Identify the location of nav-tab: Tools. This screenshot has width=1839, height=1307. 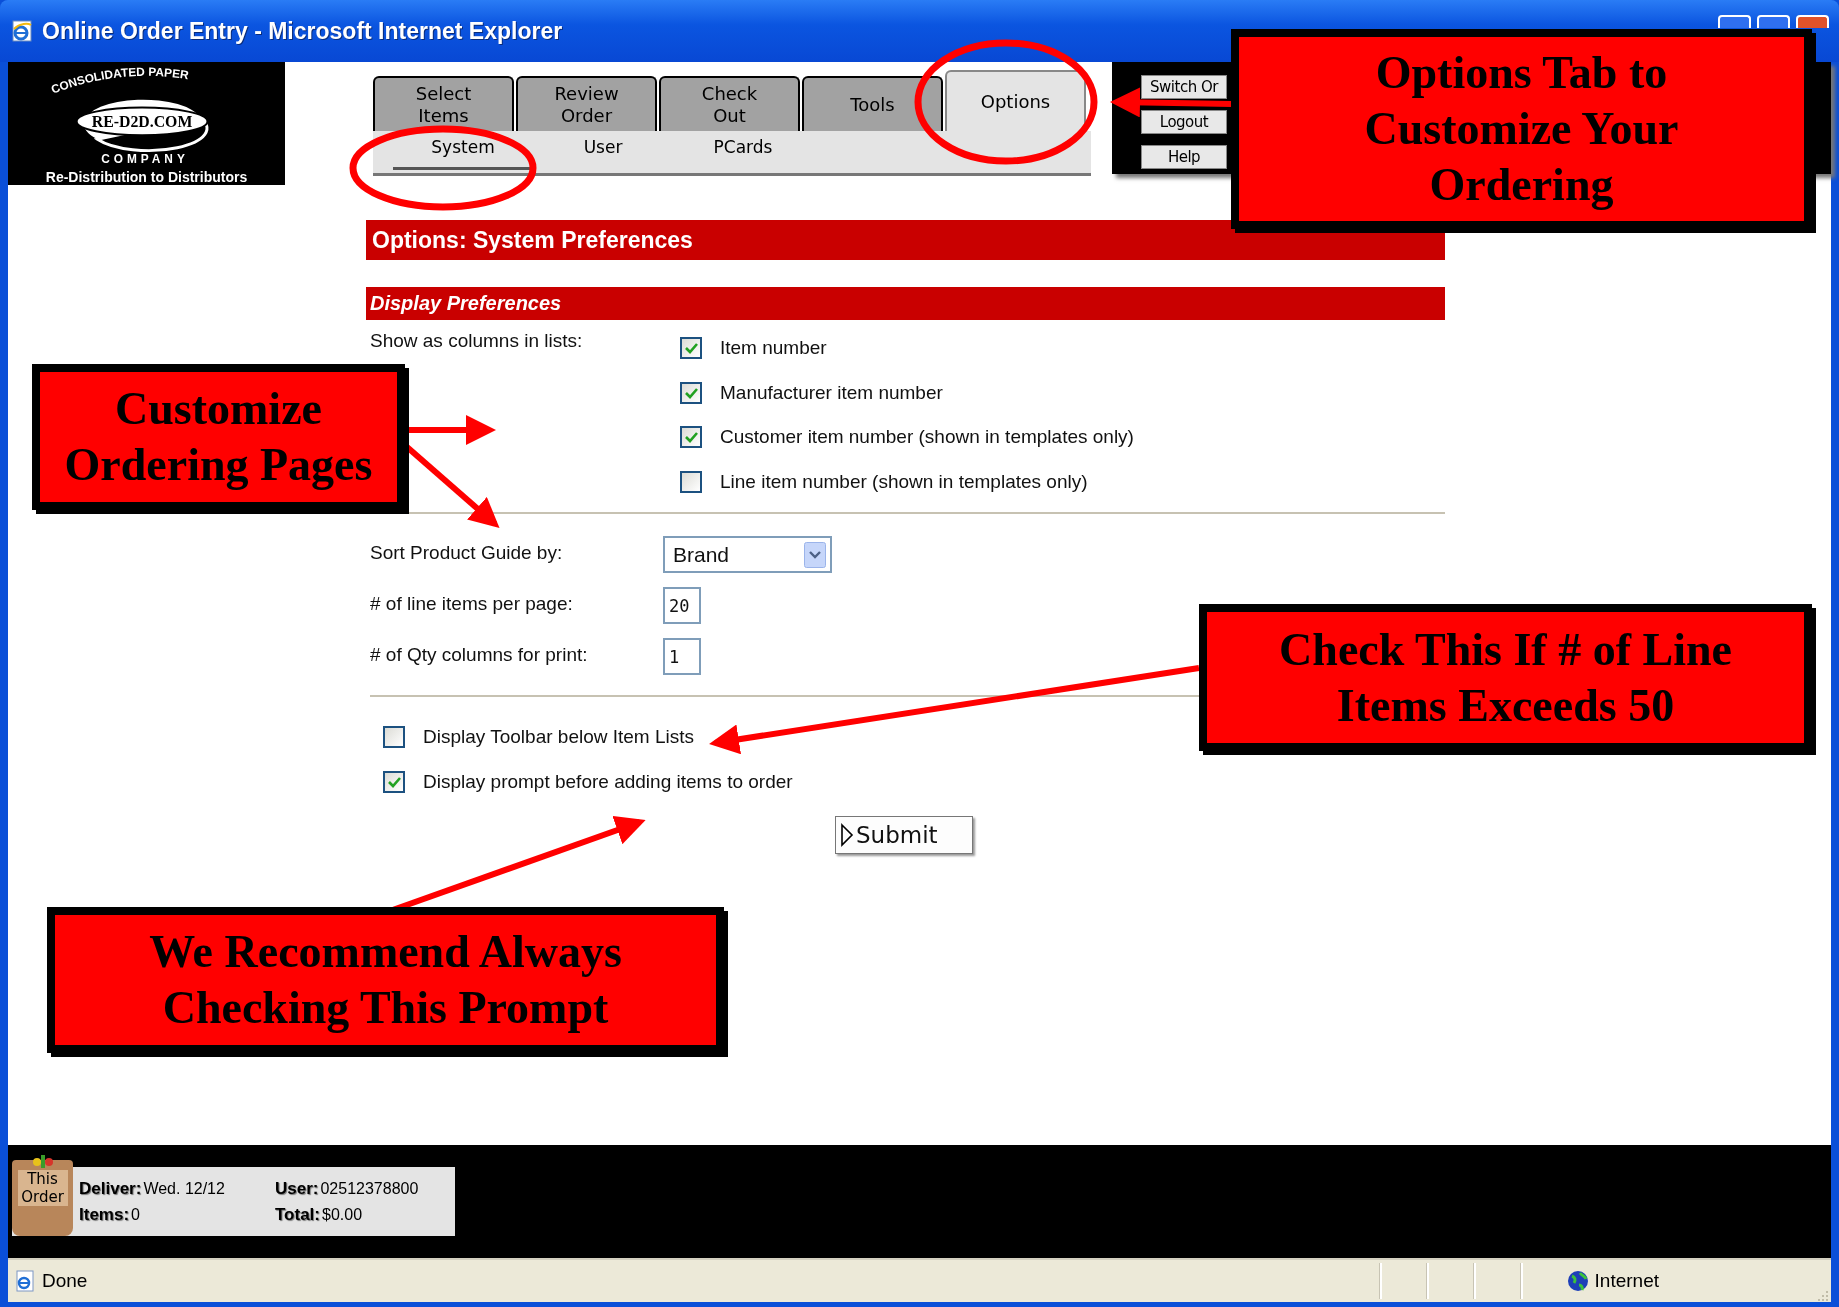
(872, 103).